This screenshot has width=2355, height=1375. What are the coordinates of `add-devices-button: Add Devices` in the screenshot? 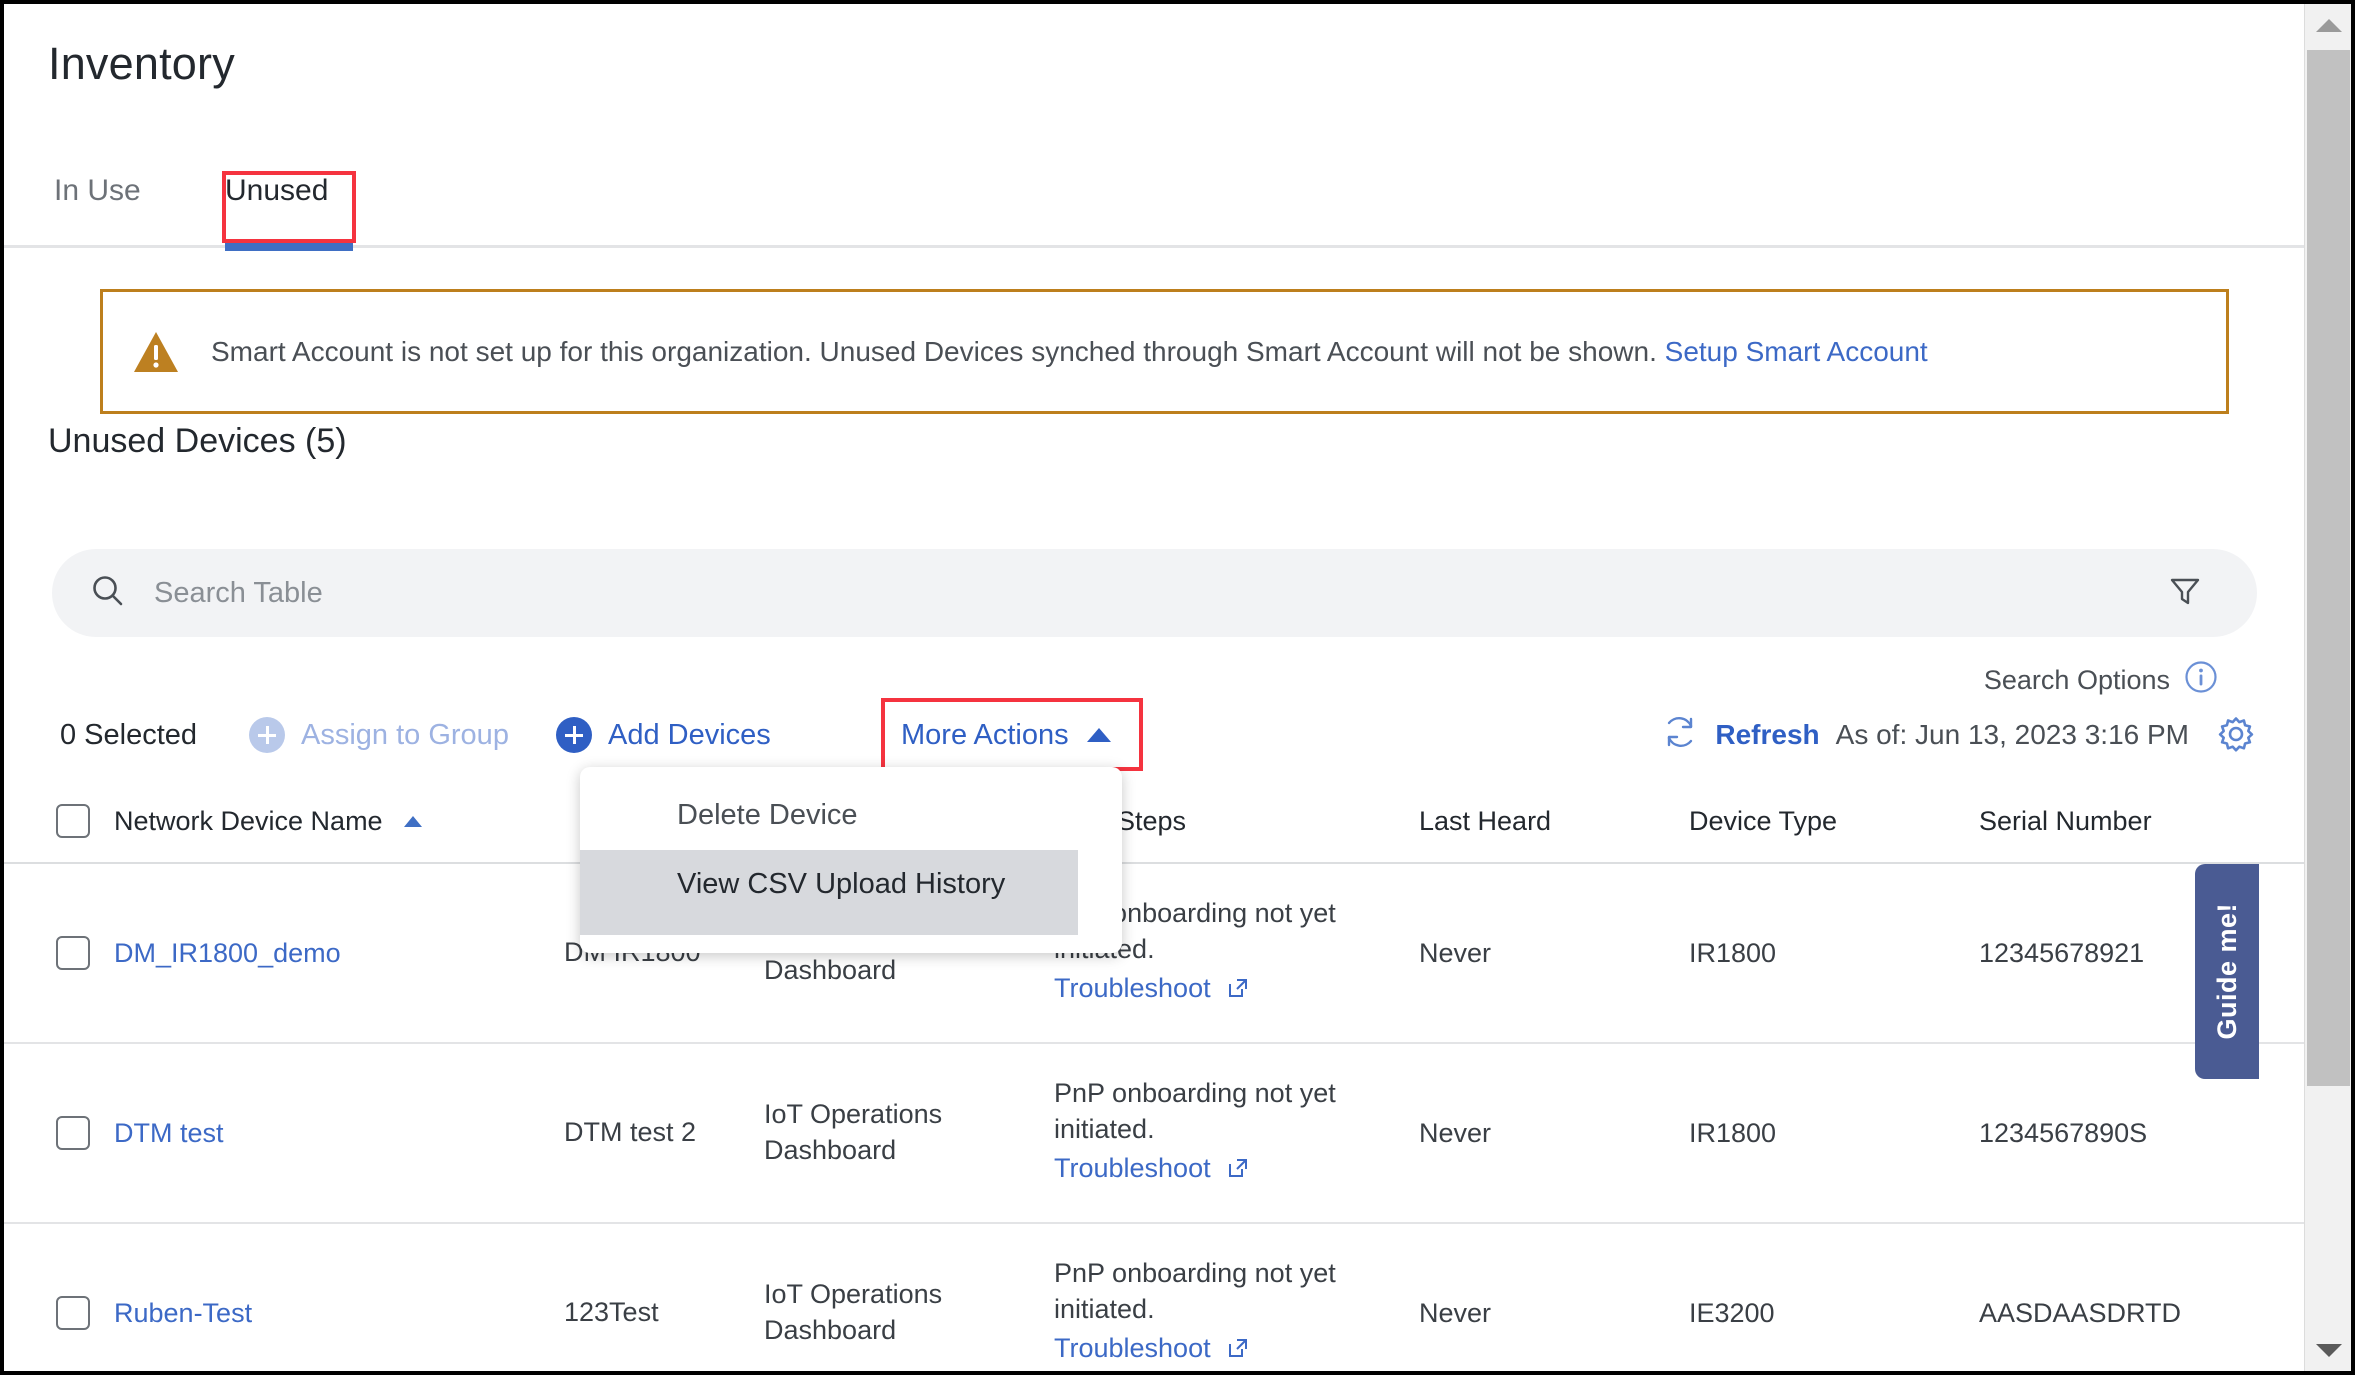 It's located at (663, 735).